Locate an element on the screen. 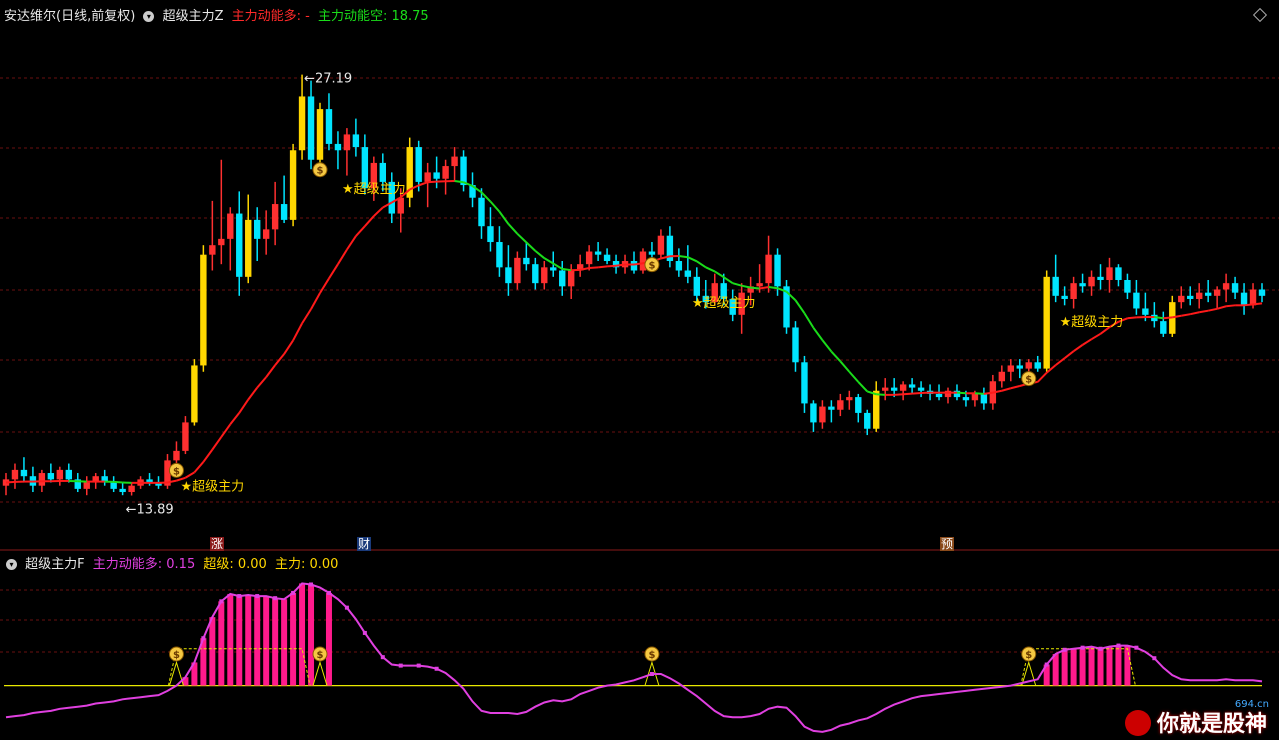  sub-indicator-menu-icon: ▾ is located at coordinates (11, 564).